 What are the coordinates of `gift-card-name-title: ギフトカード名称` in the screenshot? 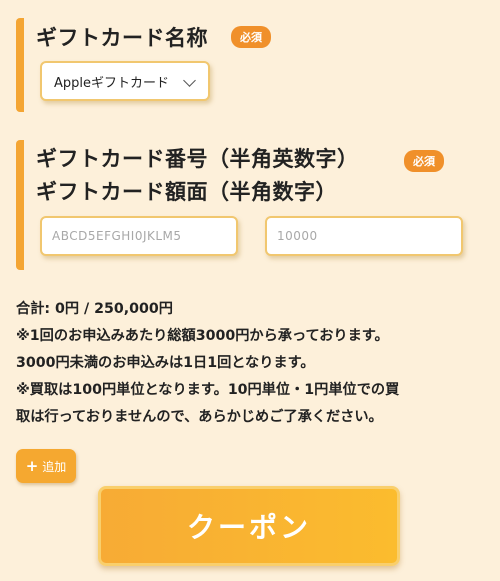 It's located at (122, 38).